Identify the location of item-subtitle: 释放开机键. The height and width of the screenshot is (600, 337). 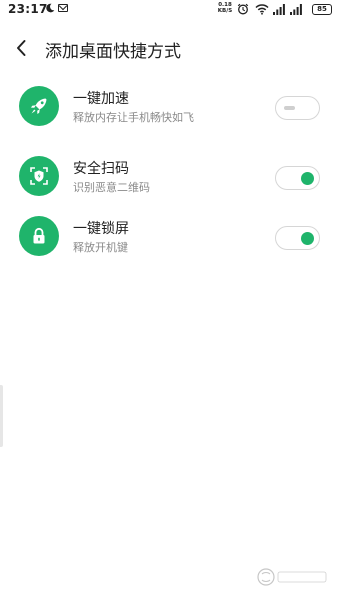
(100, 247).